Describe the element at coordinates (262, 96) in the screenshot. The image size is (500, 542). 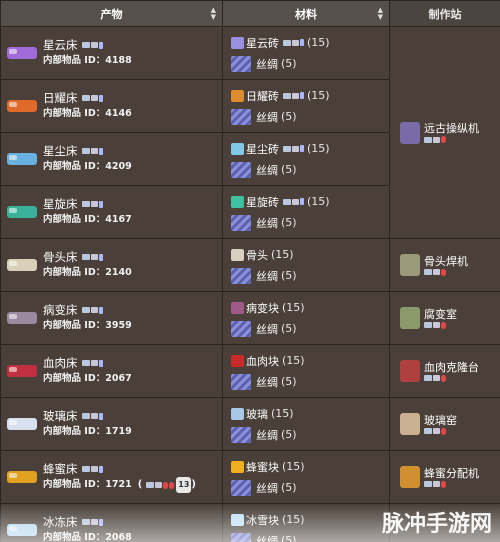
I see `material-link: 日耀砖` at that location.